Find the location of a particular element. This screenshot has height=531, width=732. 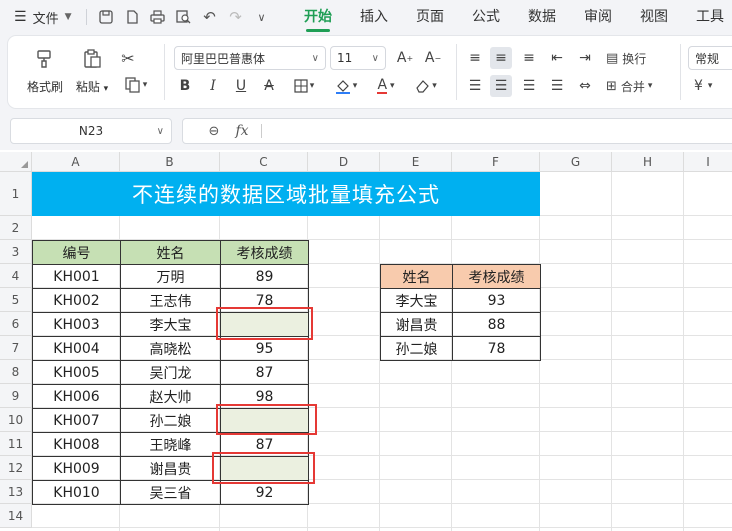

table-cell: 万明 is located at coordinates (170, 276).